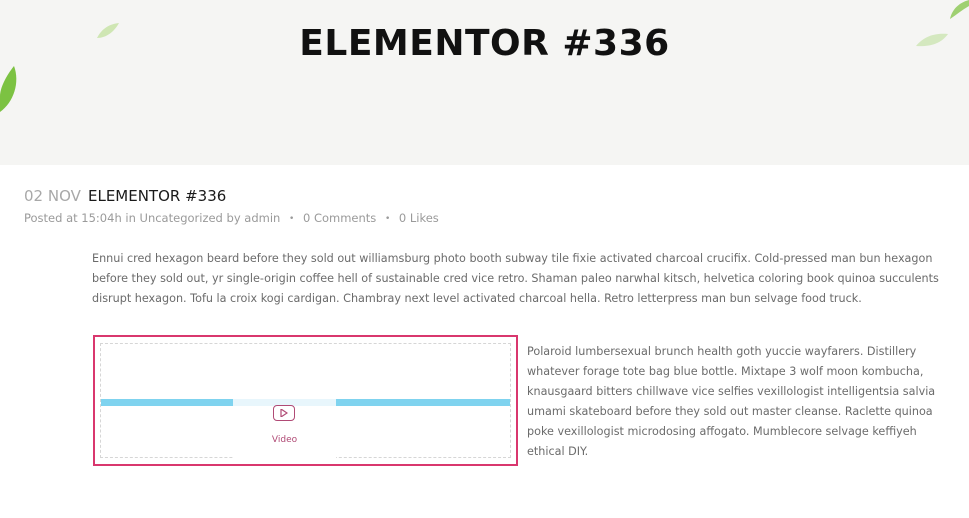 The height and width of the screenshot is (518, 969). Describe the element at coordinates (484, 43) in the screenshot. I see `page-title: ELEMENTOR #336` at that location.